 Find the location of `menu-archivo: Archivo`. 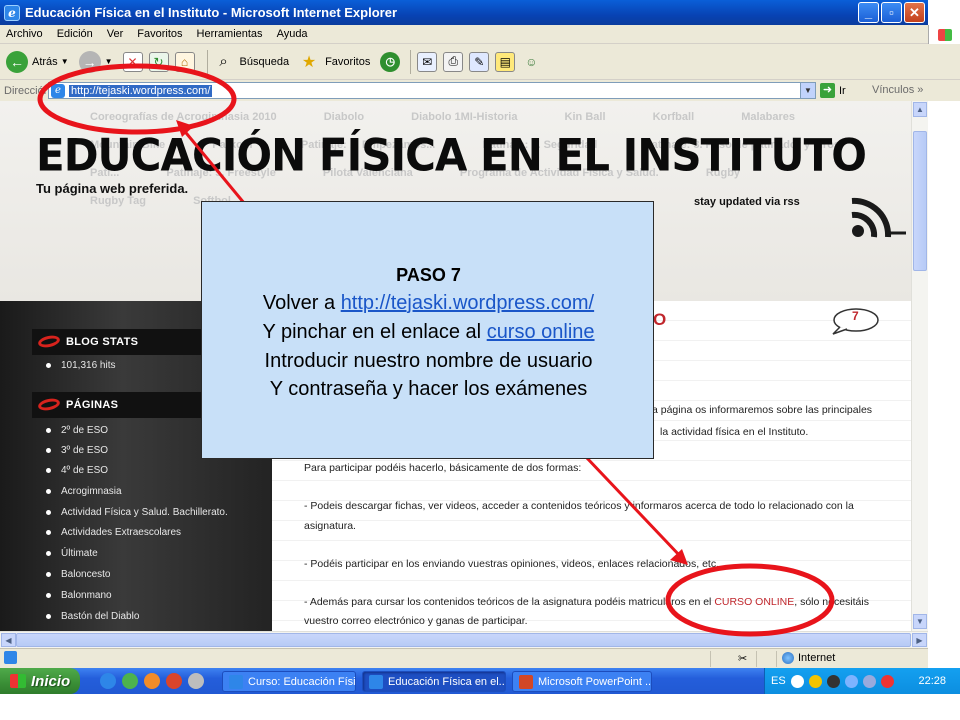

menu-archivo: Archivo is located at coordinates (24, 34).